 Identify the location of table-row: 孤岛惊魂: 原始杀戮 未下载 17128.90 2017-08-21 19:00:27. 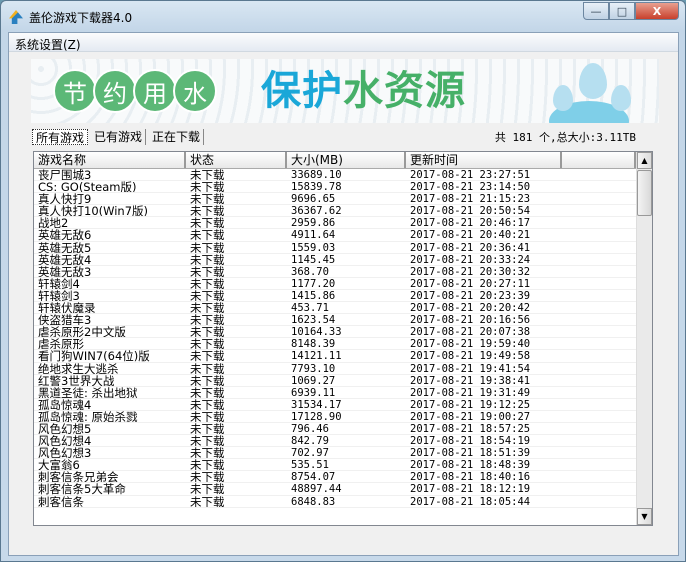
(343, 417).